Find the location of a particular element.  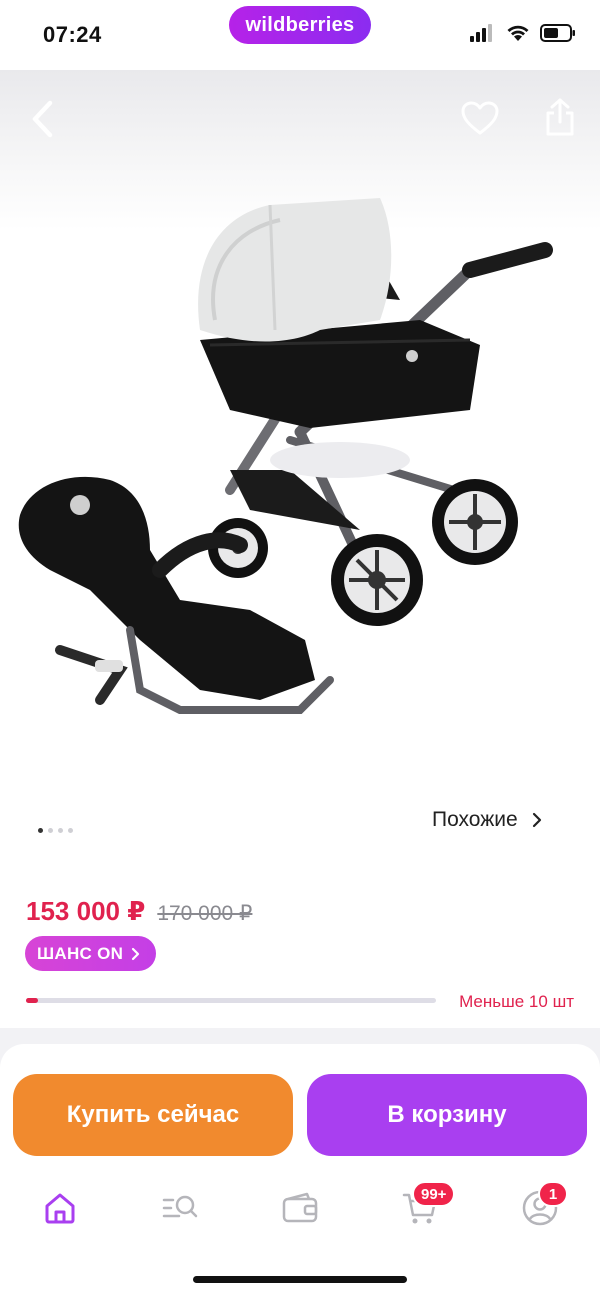

bottom-tab-bar: 99+ 1 is located at coordinates (300, 1208).